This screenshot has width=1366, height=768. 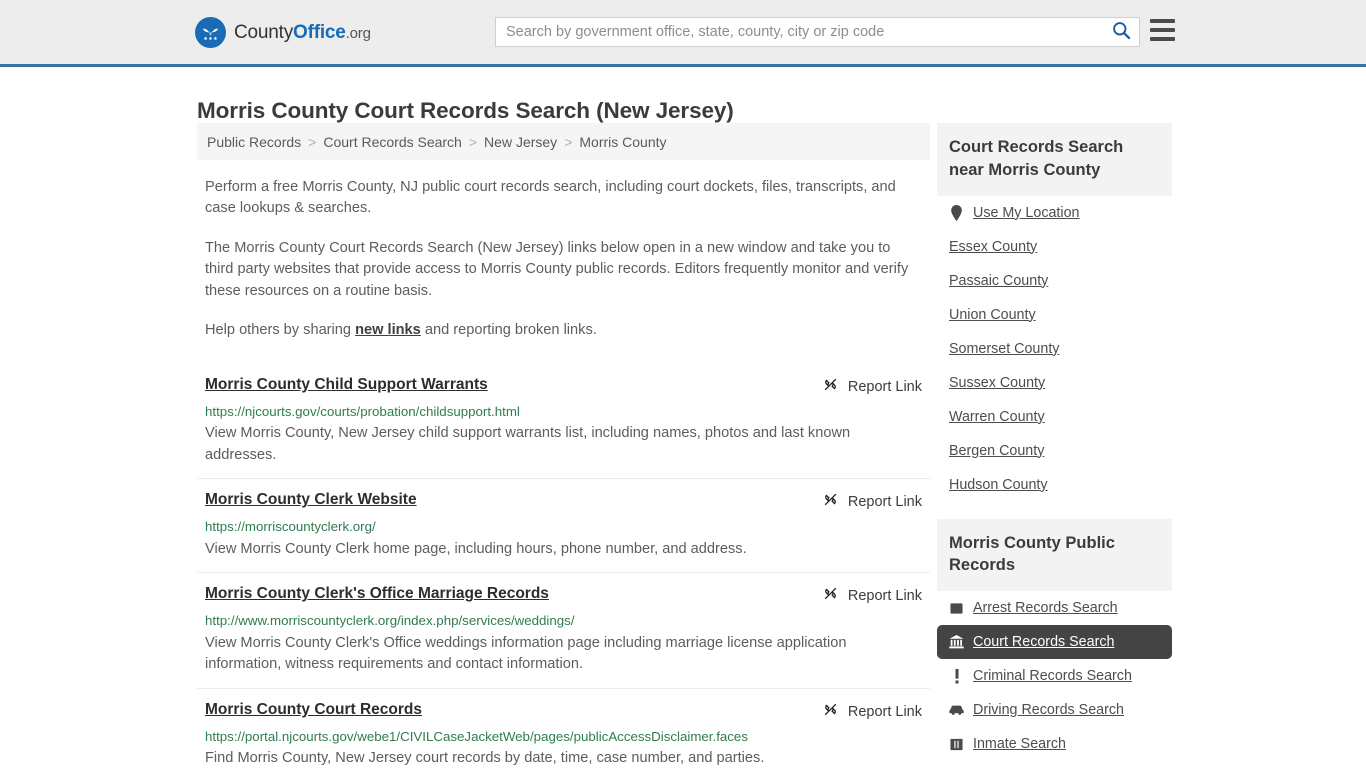 I want to click on sidebar-item-label: Sussex County, so click(x=997, y=383).